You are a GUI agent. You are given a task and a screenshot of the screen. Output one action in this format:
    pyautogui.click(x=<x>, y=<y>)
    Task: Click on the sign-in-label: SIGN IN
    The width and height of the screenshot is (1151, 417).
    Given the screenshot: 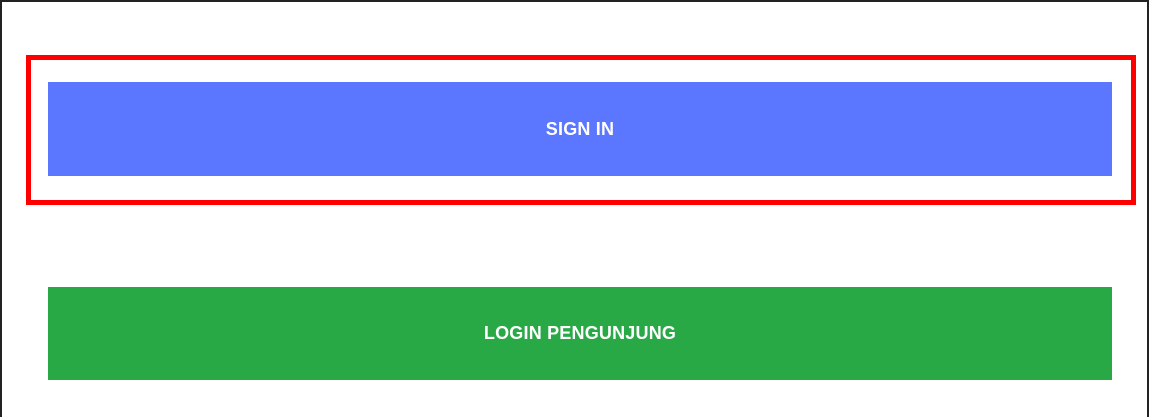 What is the action you would take?
    pyautogui.click(x=580, y=128)
    